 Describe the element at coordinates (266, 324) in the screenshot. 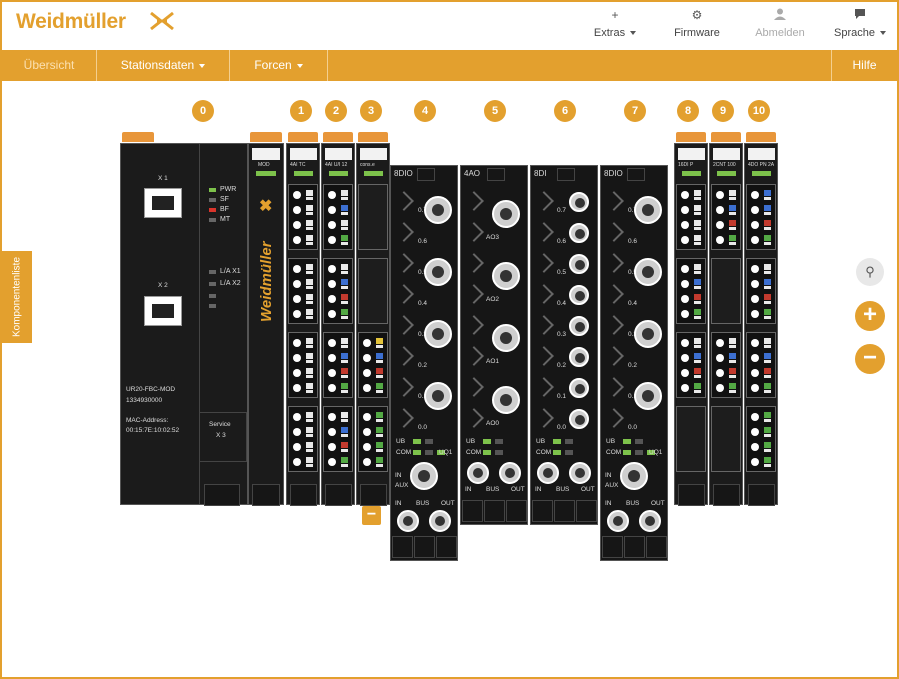

I see `mod-module: MOD ✖ Weidmüller` at that location.